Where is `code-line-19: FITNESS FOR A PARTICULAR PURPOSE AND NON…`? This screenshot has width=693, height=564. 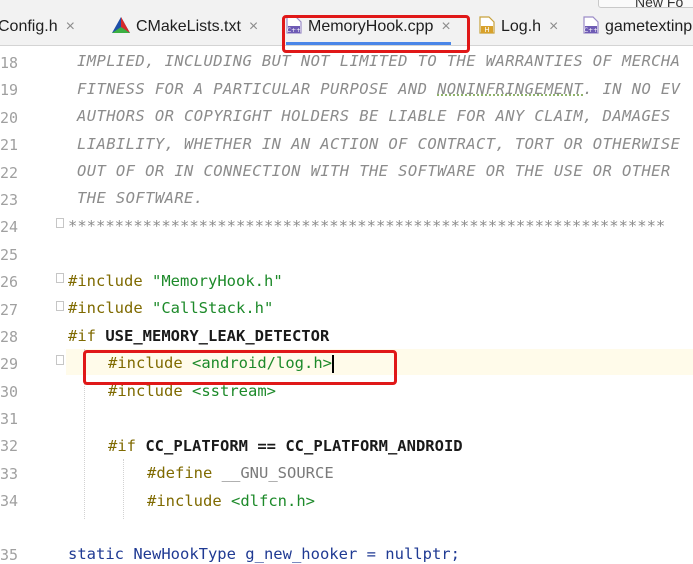
code-line-19: FITNESS FOR A PARTICULAR PURPOSE AND NON… is located at coordinates (378, 89).